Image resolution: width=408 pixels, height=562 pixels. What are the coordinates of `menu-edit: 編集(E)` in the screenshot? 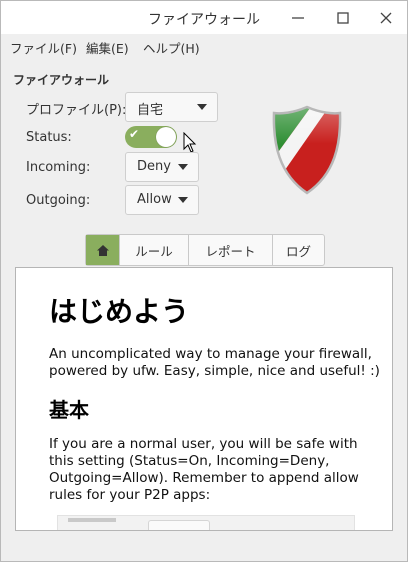 It's located at (107, 47).